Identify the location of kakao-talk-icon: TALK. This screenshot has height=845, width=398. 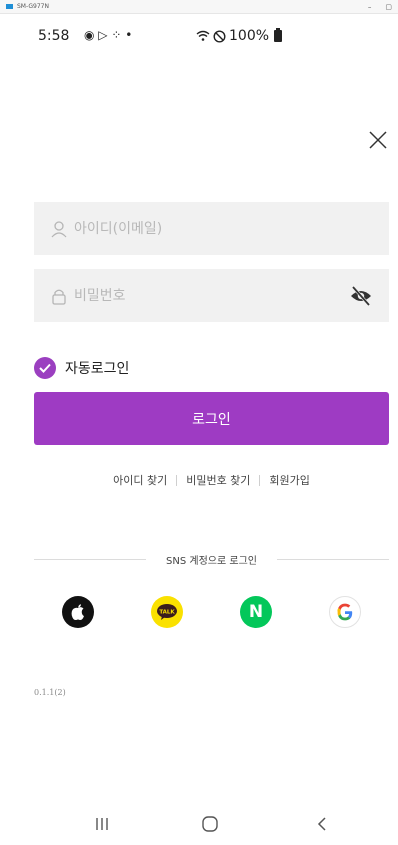
(167, 612).